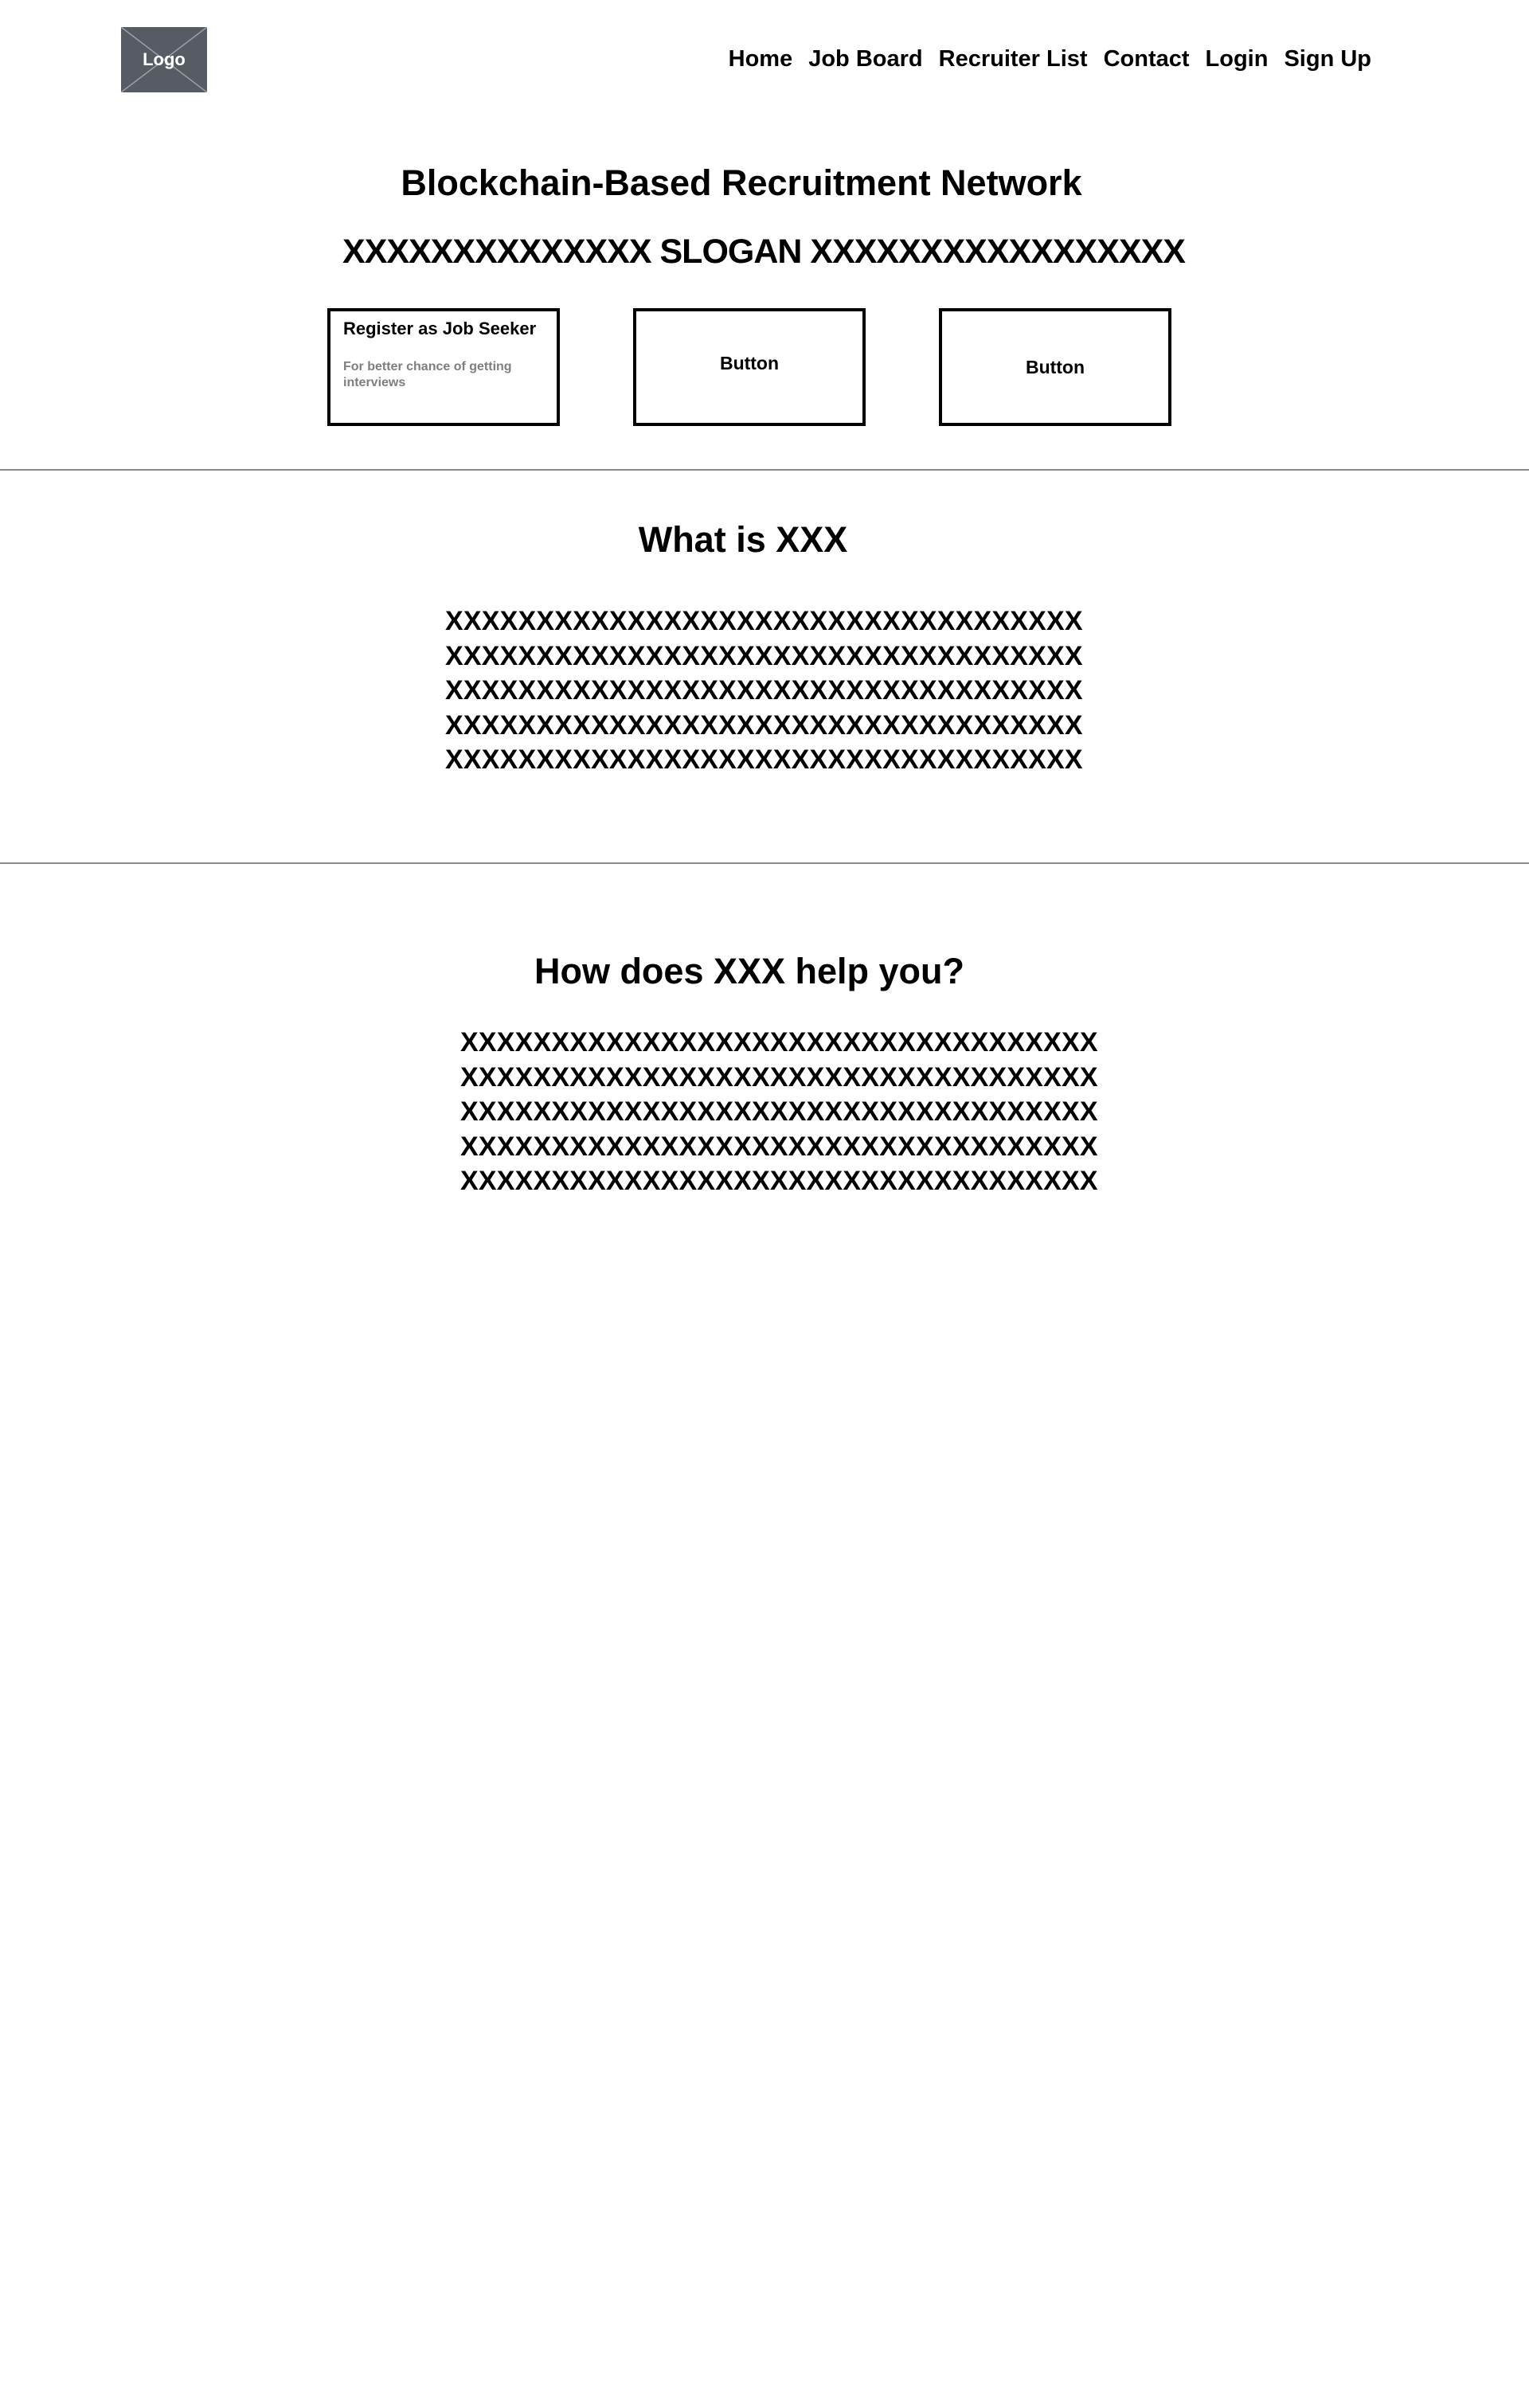 The width and height of the screenshot is (1529, 2408). Describe the element at coordinates (764, 252) in the screenshot. I see `slogan: XXXXXXXXXXXXXX SLOGAN XXXXXXXXXXXXXXXXX` at that location.